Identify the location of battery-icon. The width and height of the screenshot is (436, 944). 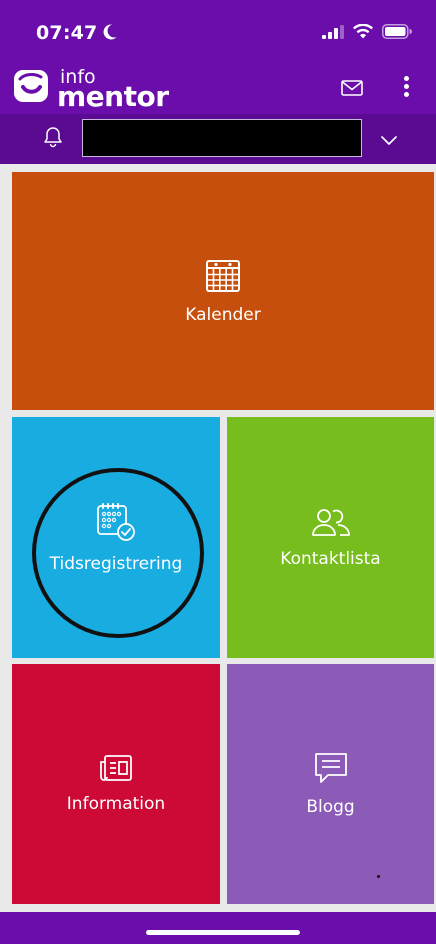
(397, 33).